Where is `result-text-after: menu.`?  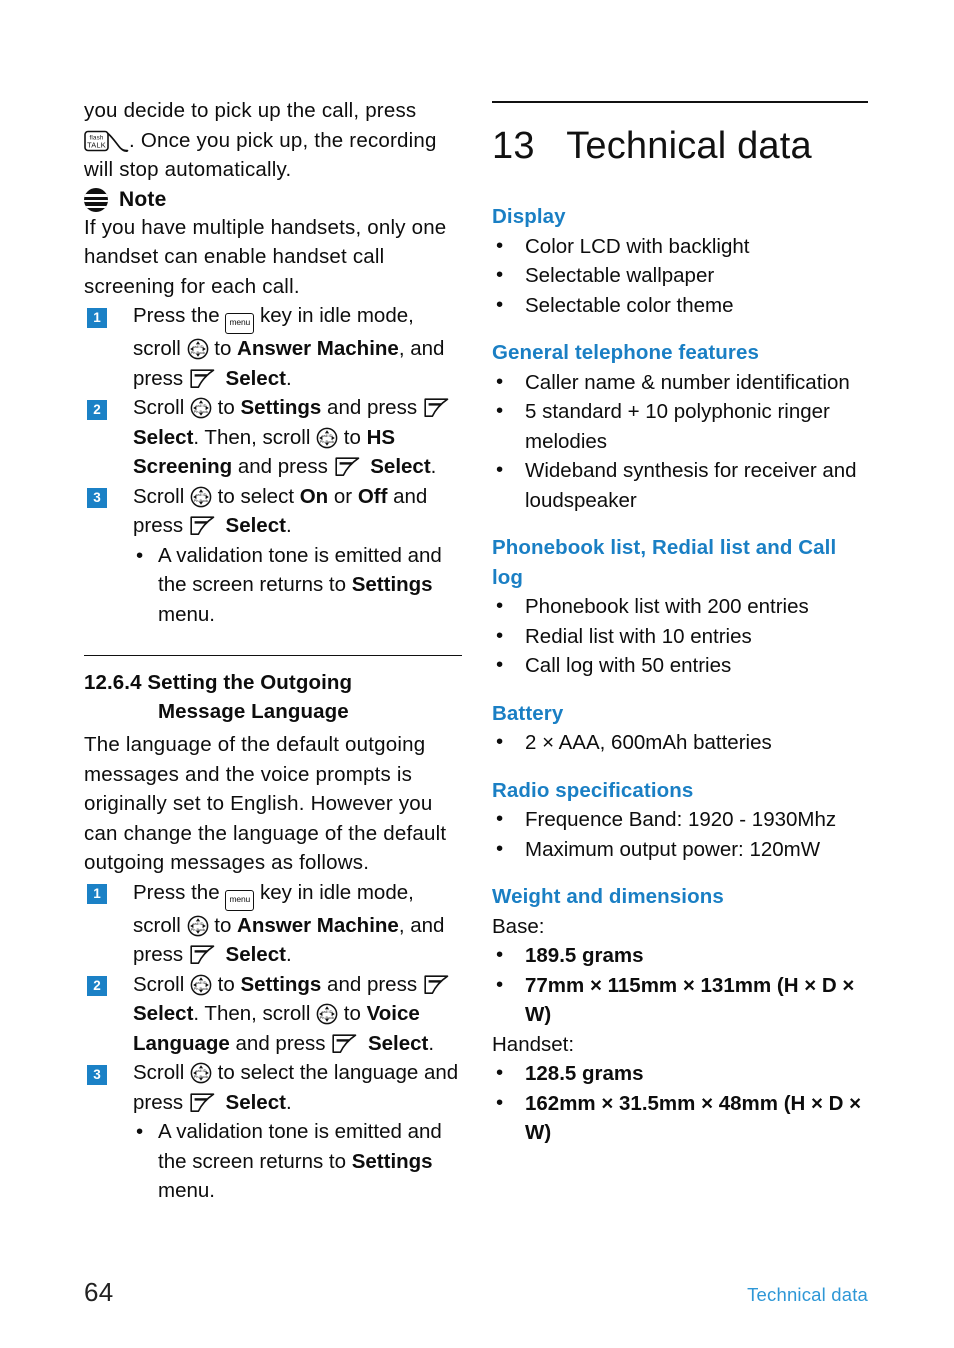
result-text-after: menu. is located at coordinates (186, 1190).